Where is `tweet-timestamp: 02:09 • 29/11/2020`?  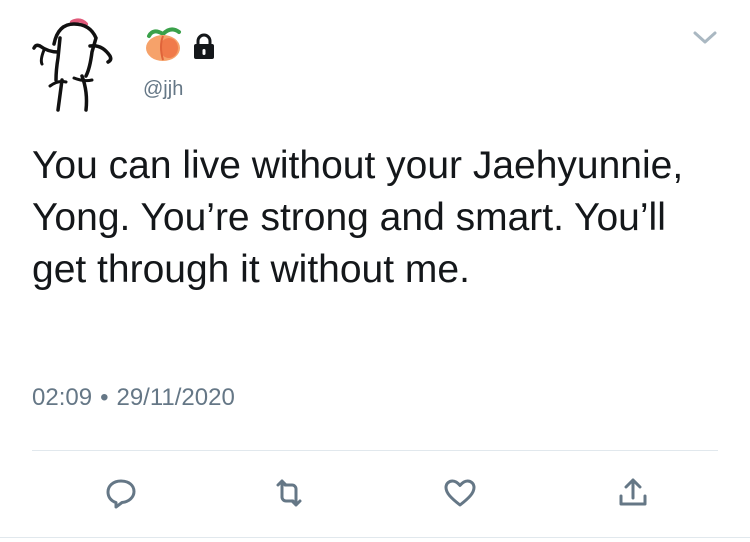
tweet-timestamp: 02:09 • 29/11/2020 is located at coordinates (133, 398).